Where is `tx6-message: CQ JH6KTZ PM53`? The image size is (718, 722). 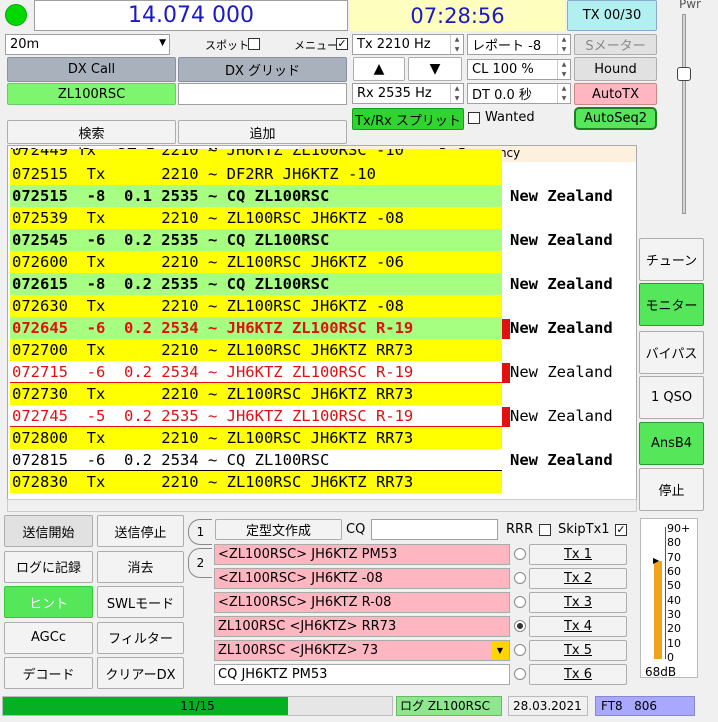 tx6-message: CQ JH6KTZ PM53 is located at coordinates (362, 674).